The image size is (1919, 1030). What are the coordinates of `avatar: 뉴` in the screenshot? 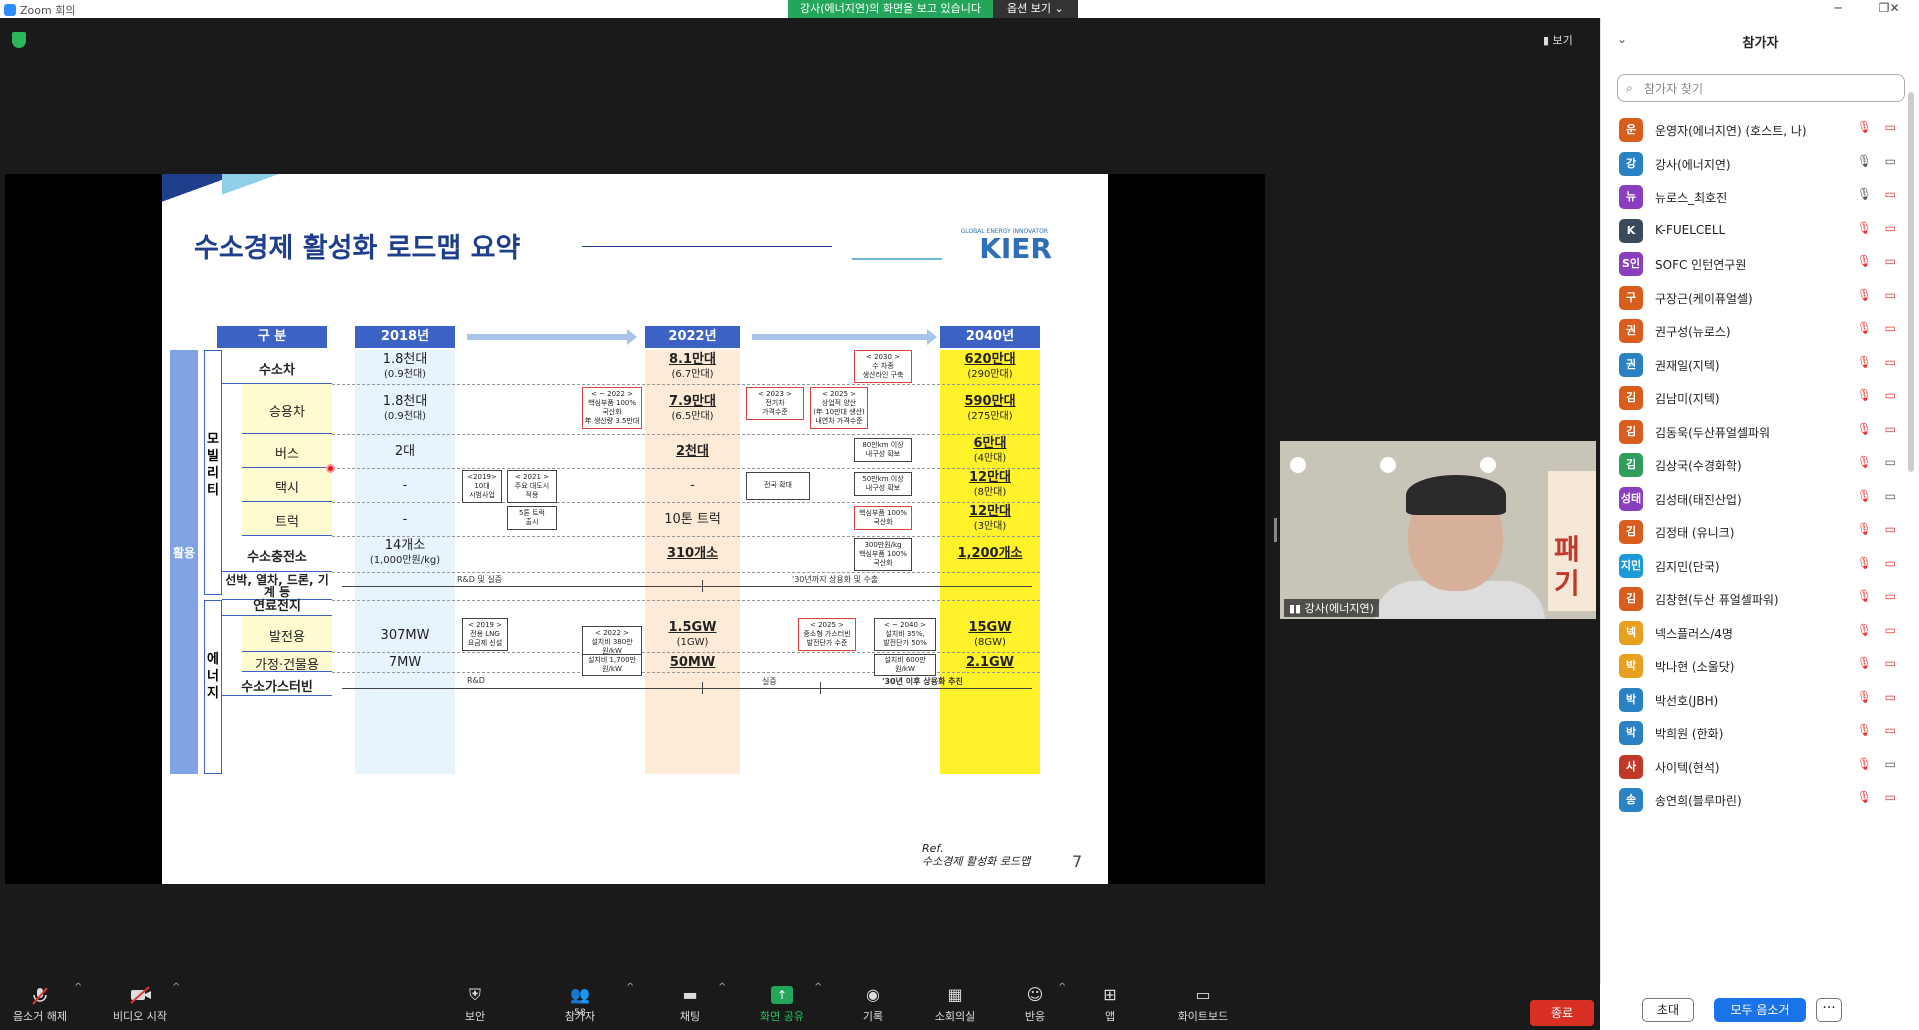 It's located at (1631, 197).